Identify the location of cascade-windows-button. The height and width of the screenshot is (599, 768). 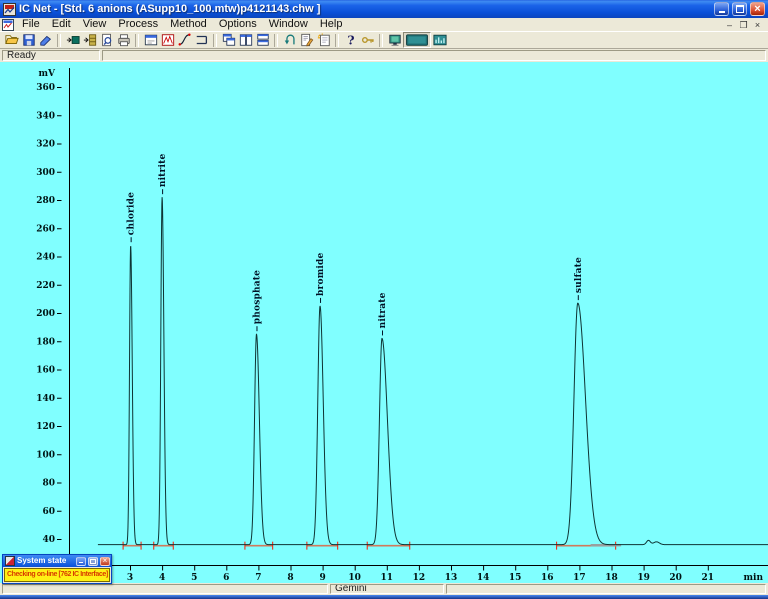
(228, 40).